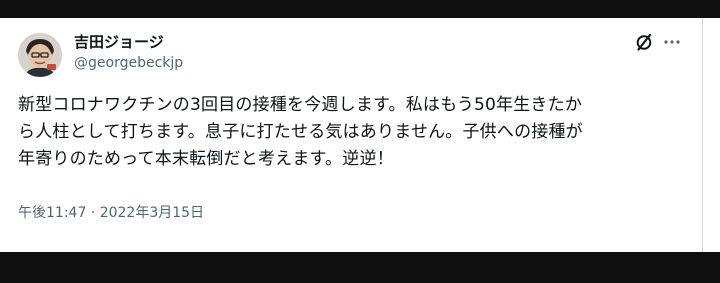  I want to click on avatar, so click(40, 55).